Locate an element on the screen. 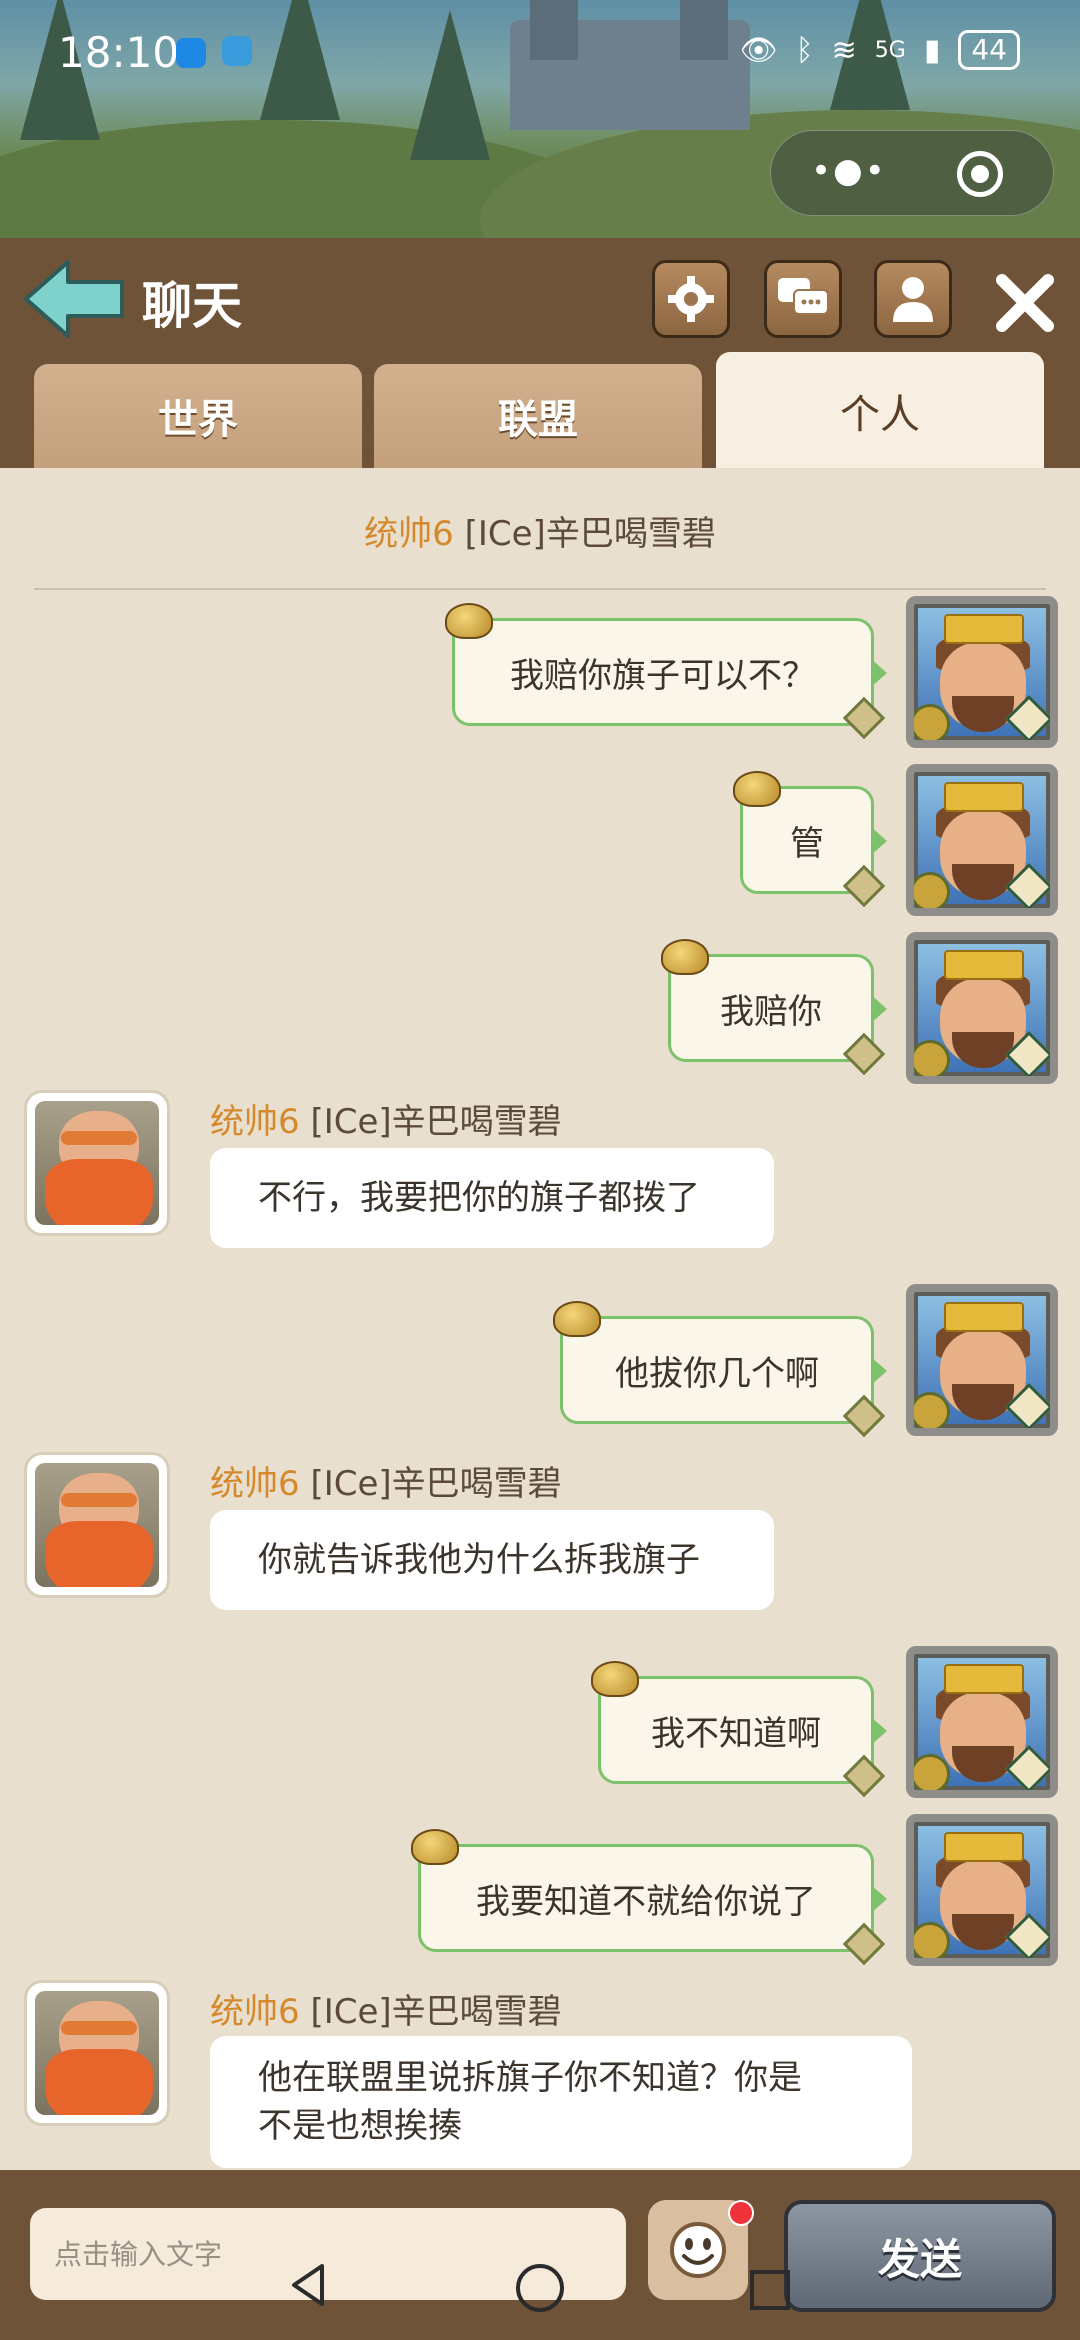 The height and width of the screenshot is (2340, 1080). divider is located at coordinates (540, 589).